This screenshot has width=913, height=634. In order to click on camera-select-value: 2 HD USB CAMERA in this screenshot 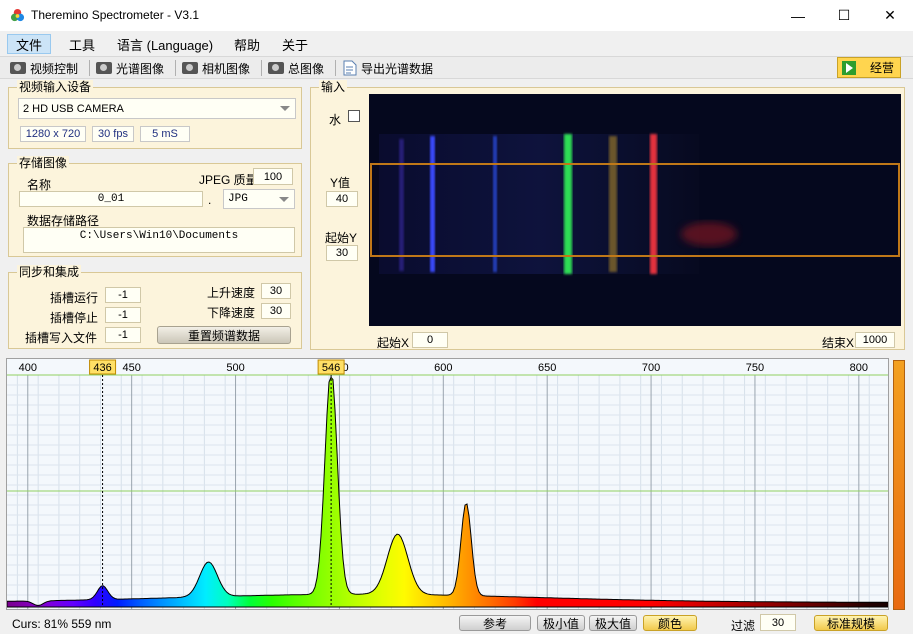, I will do `click(73, 108)`.